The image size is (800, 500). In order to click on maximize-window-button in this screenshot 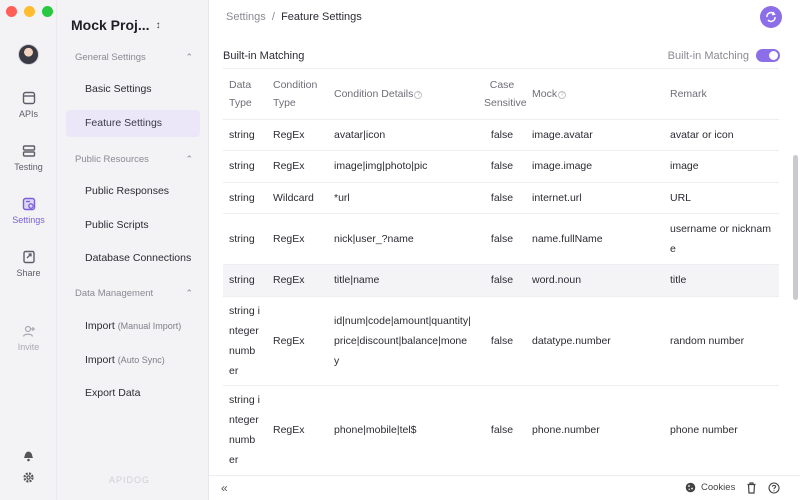, I will do `click(47, 11)`.